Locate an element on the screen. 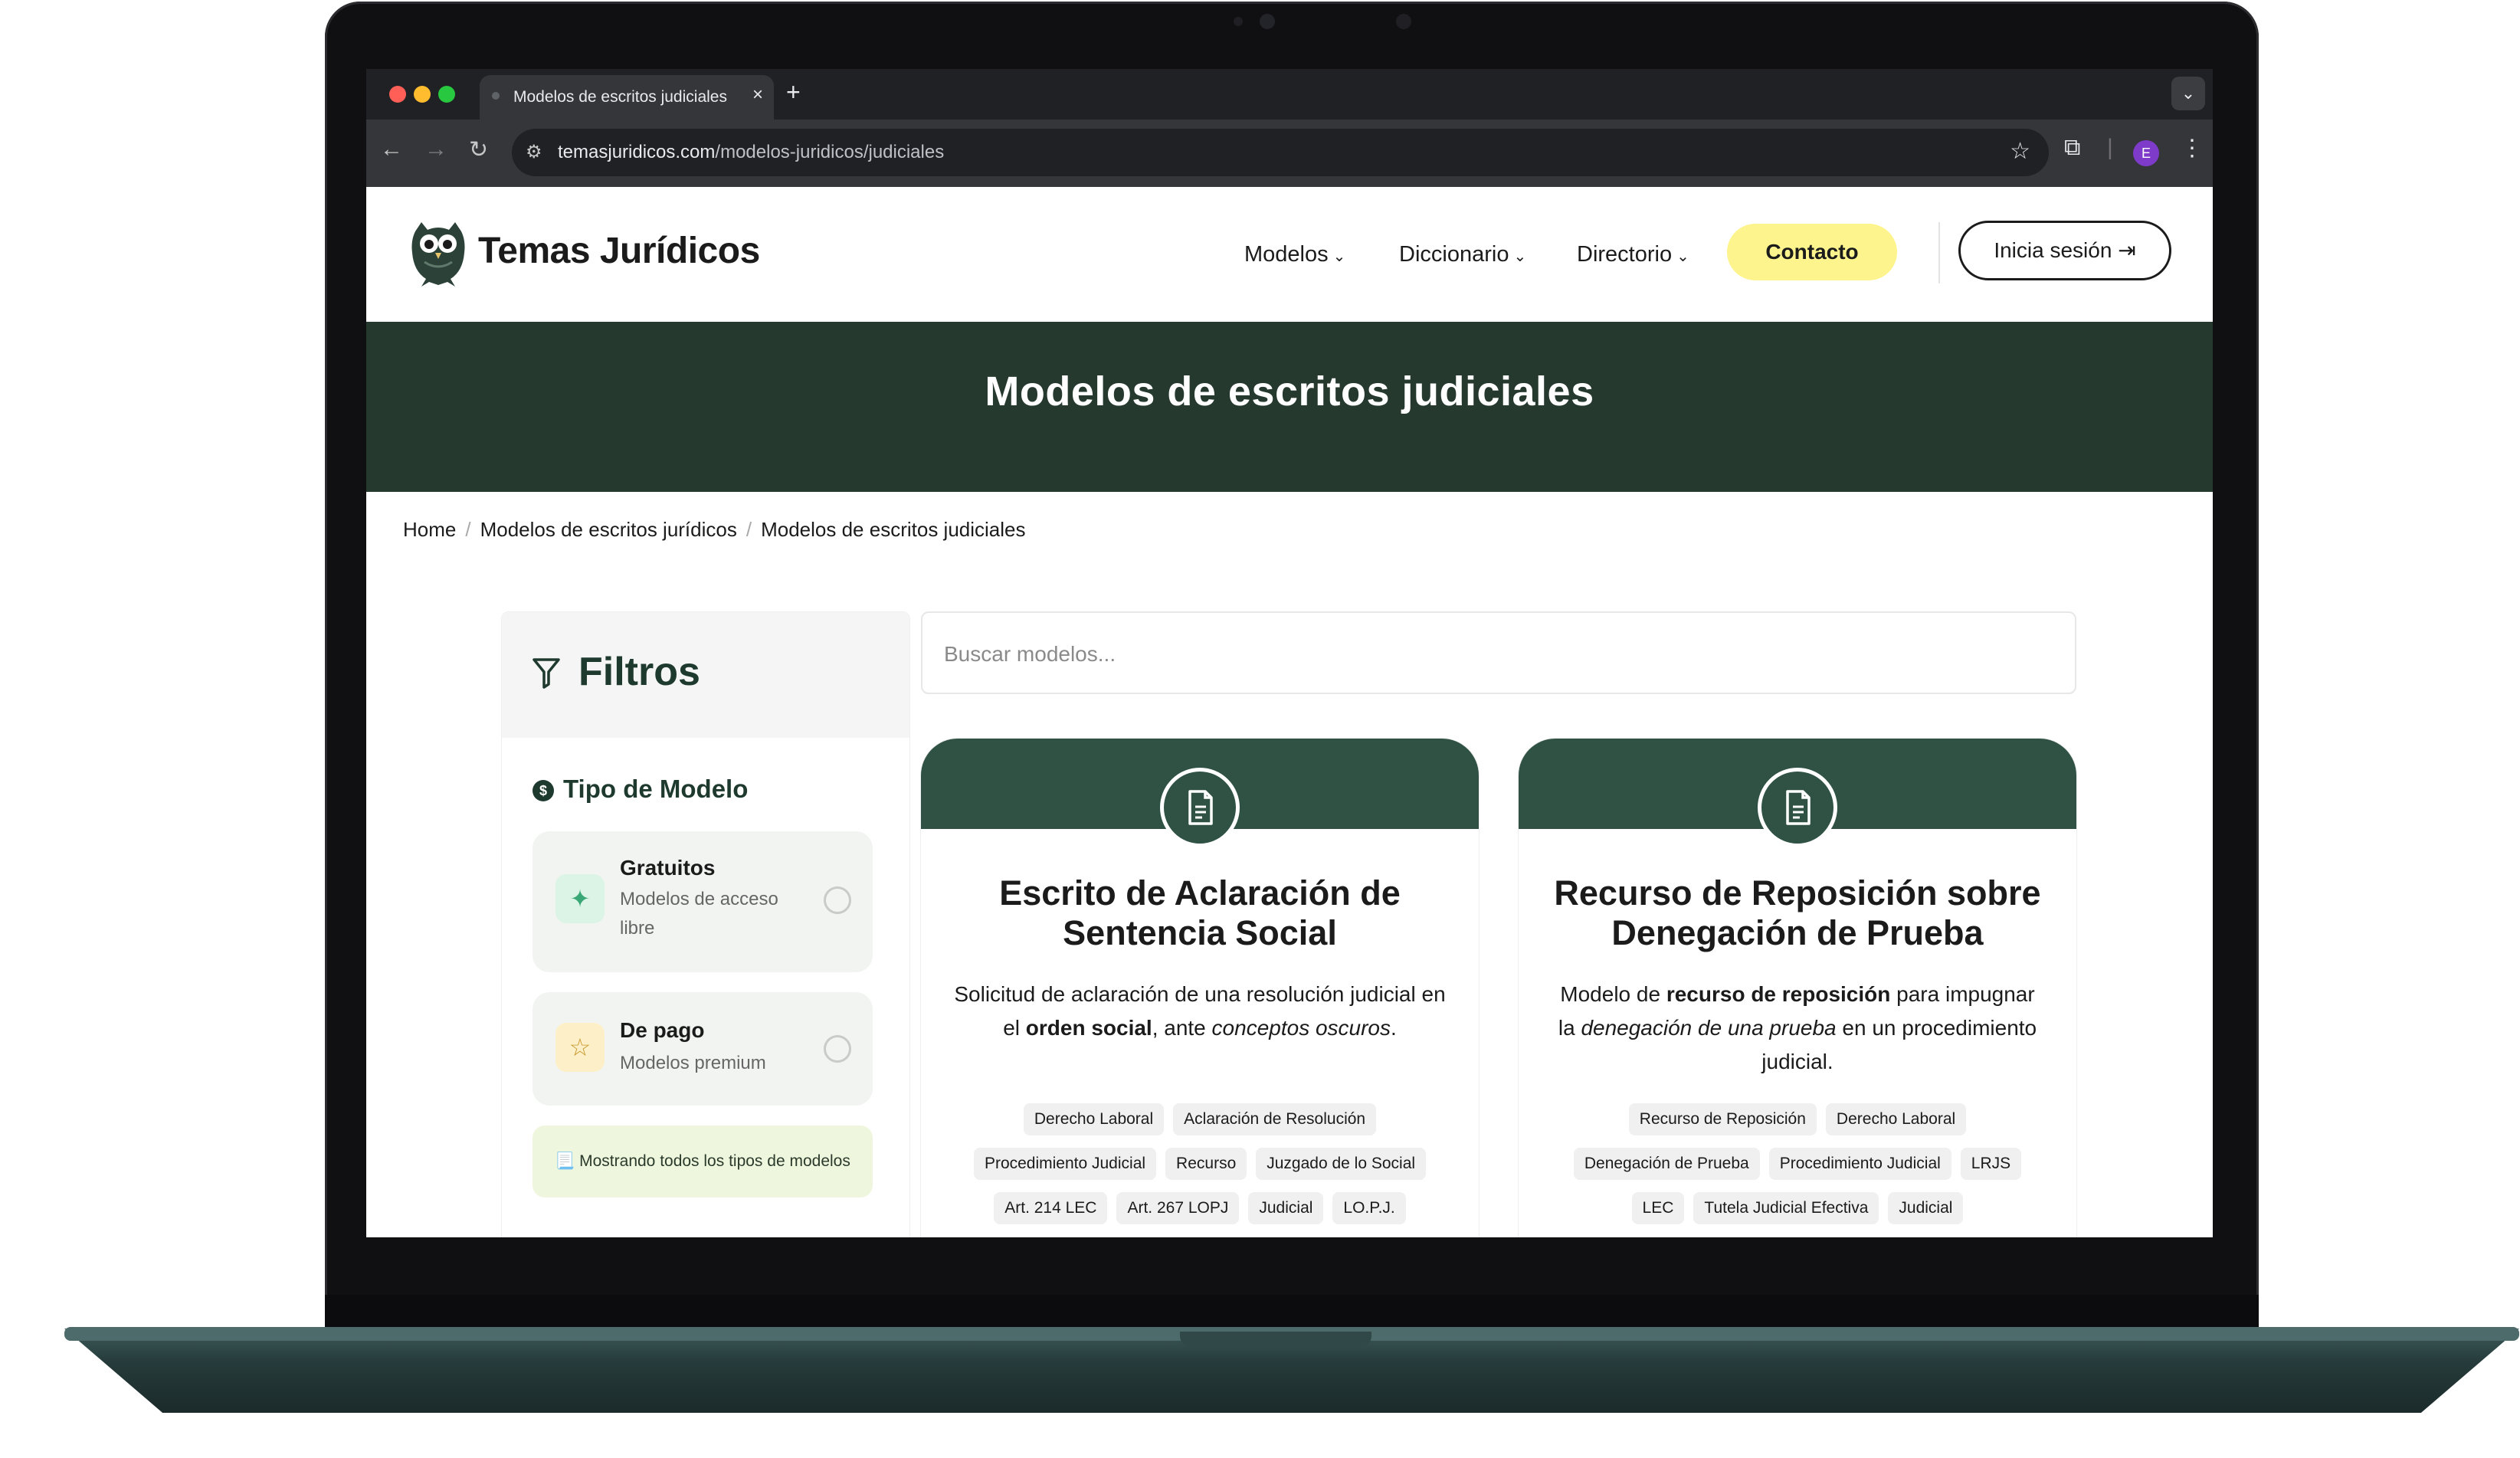  option-title: Gratuitos is located at coordinates (668, 868).